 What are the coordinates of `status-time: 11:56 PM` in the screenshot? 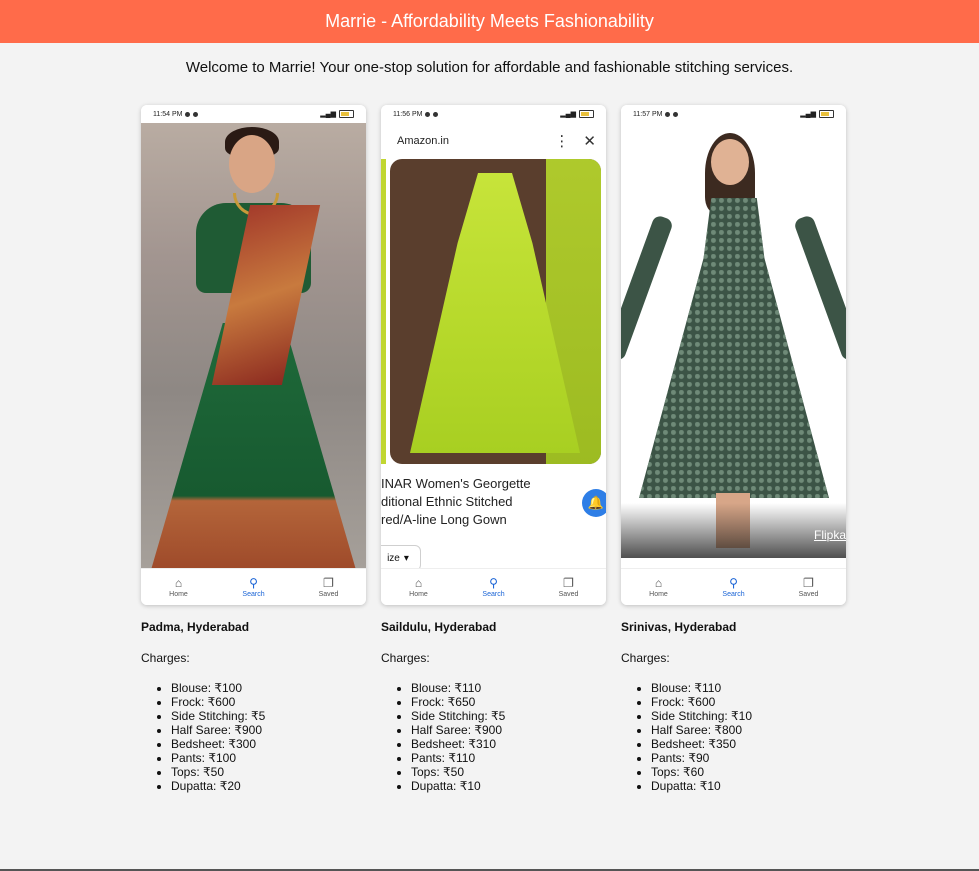 It's located at (408, 114).